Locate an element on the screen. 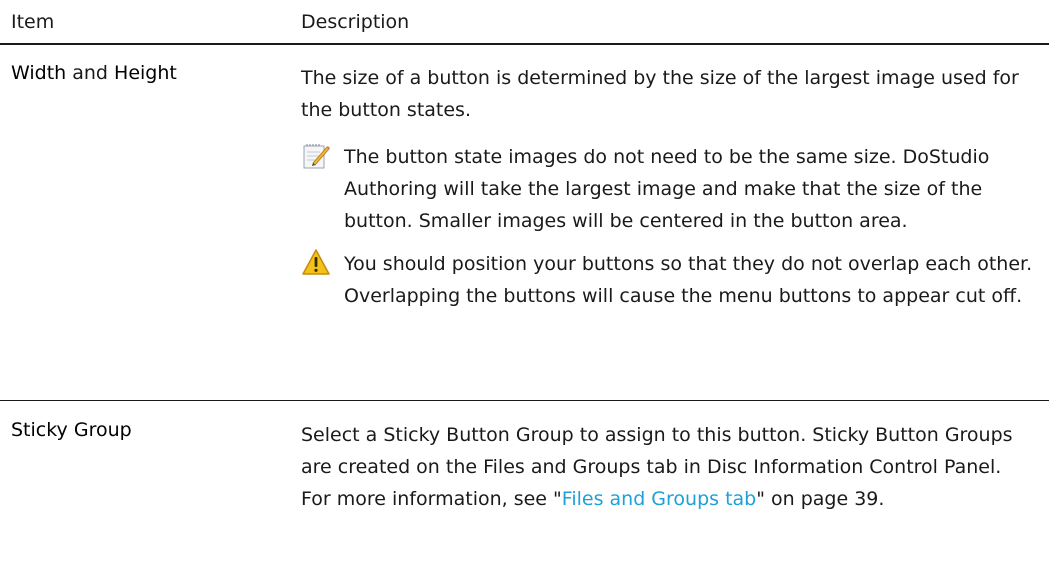  warning-triangle-icon is located at coordinates (316, 264).